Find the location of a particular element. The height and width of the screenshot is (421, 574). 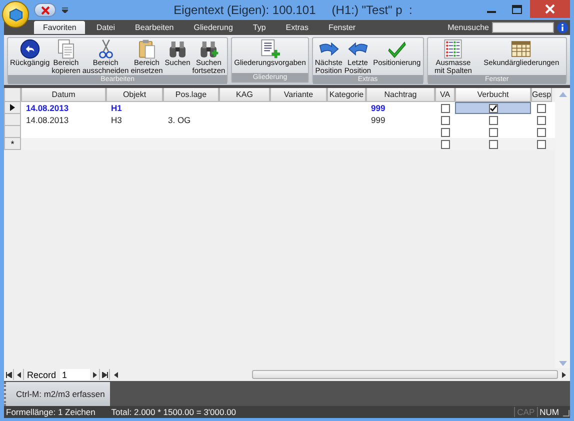

row-selector: * is located at coordinates (12, 144).